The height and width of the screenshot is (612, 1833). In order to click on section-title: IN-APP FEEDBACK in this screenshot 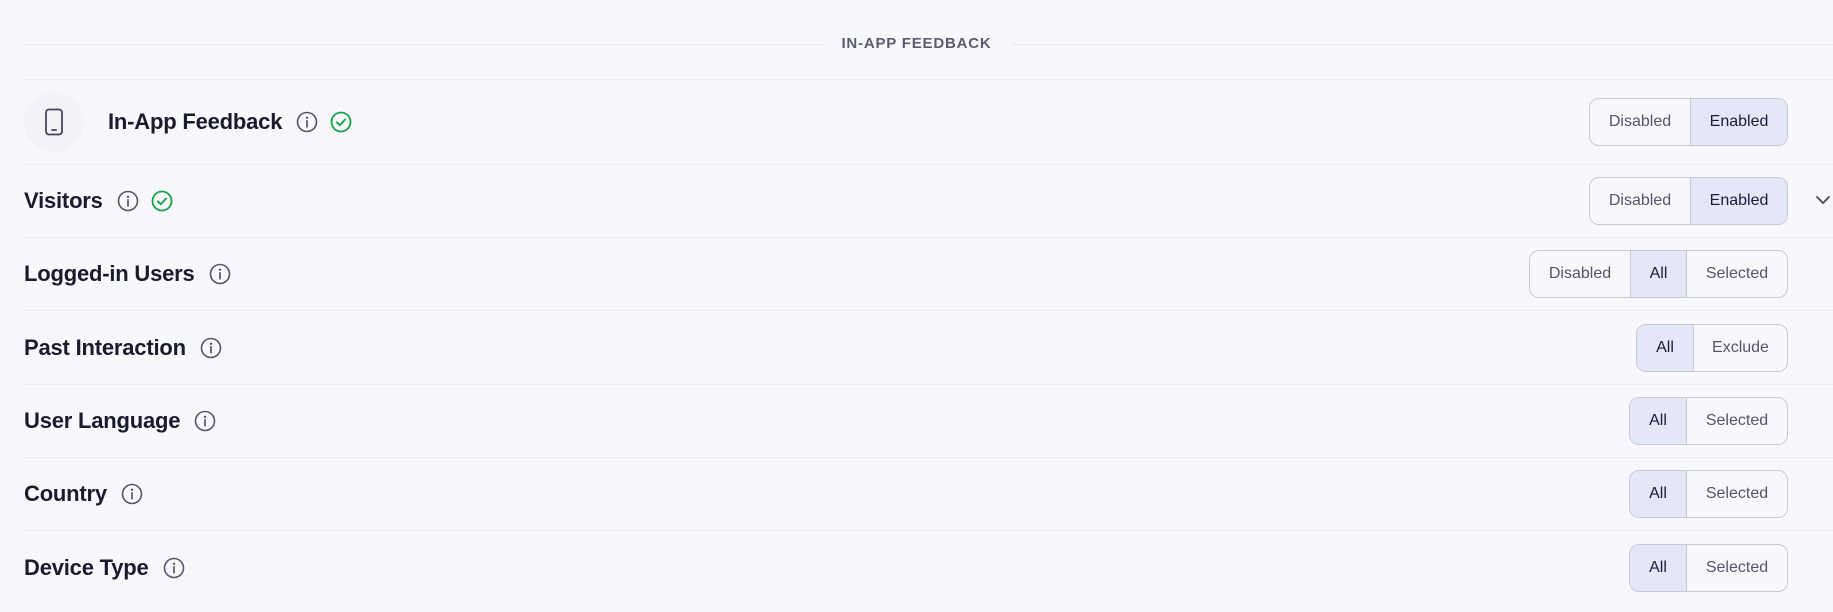, I will do `click(916, 44)`.